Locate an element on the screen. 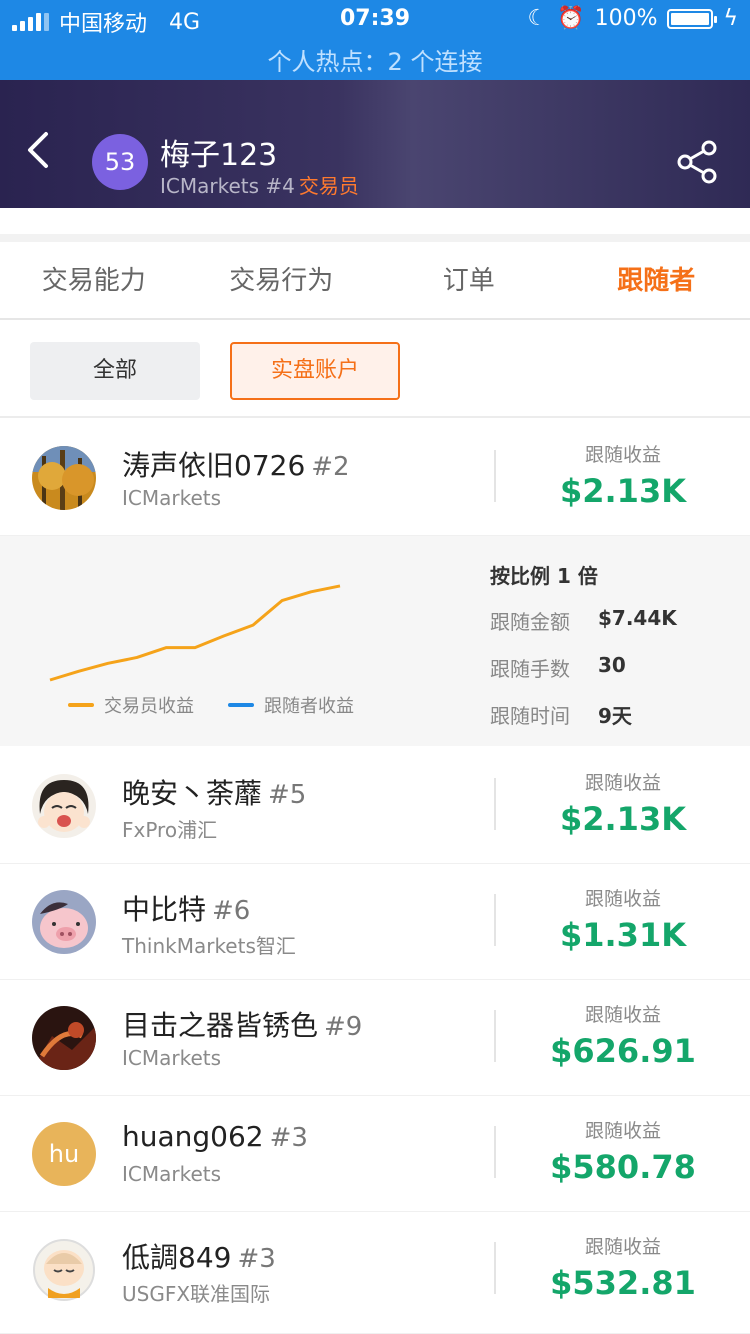 This screenshot has width=750, height=1334. profit-value: $532.81 is located at coordinates (623, 1283).